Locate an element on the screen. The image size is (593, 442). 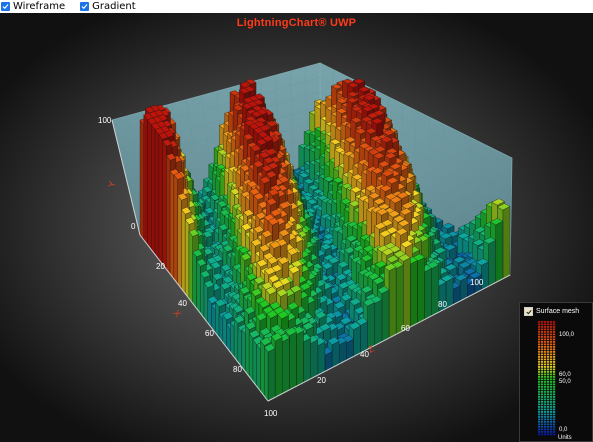
y-tick-top: 100 is located at coordinates (105, 120).